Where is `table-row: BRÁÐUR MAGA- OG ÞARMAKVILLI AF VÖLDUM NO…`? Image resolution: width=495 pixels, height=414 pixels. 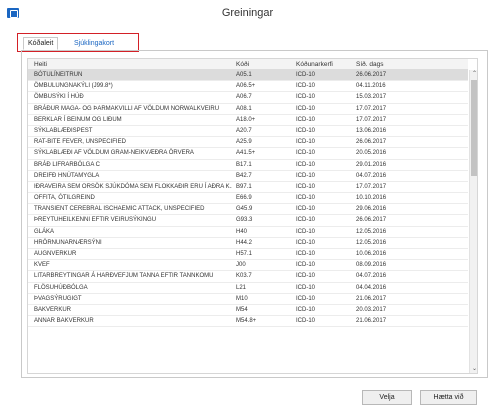
table-row: BRÁÐUR MAGA- OG ÞARMAKVILLI AF VÖLDUM NO… is located at coordinates (248, 109).